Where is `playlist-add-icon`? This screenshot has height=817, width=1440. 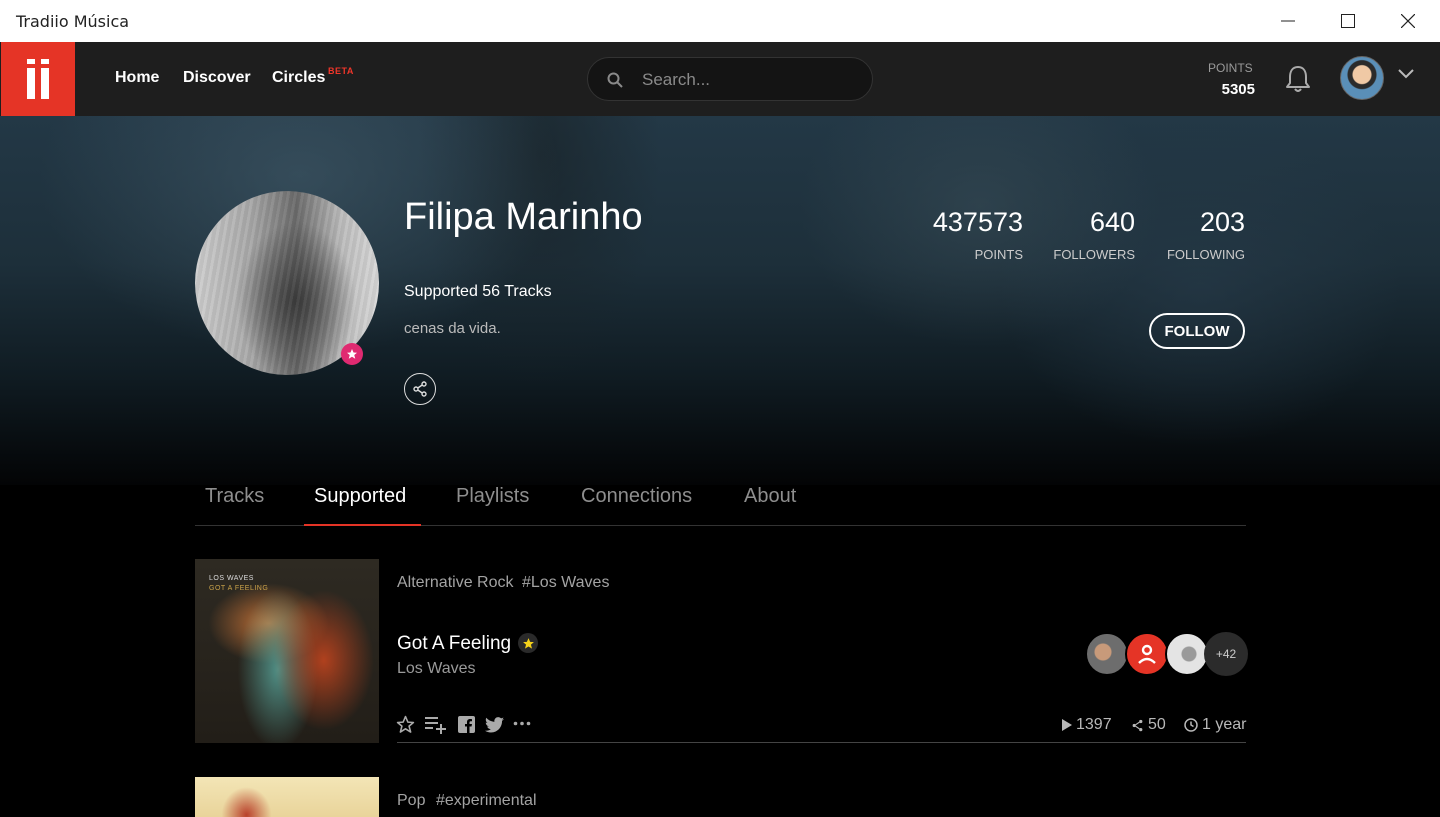
playlist-add-icon is located at coordinates (436, 725).